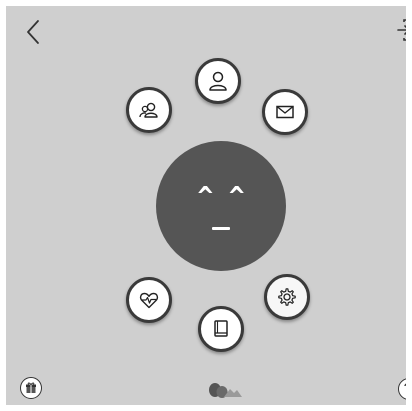 The image size is (412, 411). Describe the element at coordinates (221, 228) in the screenshot. I see `face-mouth` at that location.